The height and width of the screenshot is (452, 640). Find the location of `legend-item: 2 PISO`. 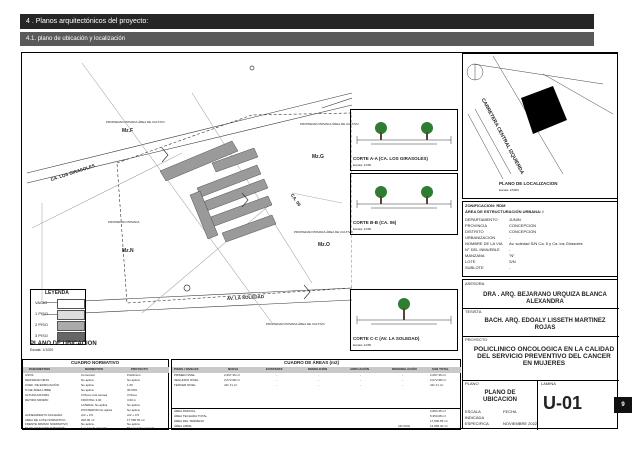

legend-item: 2 PISO is located at coordinates (41, 324).